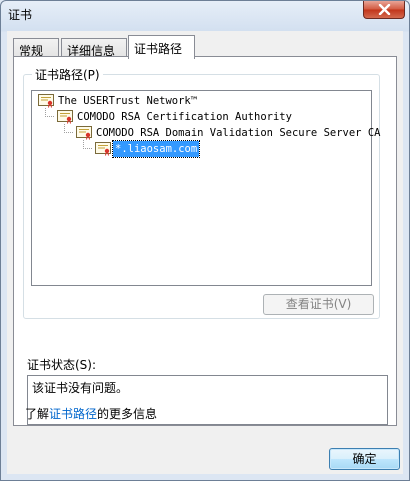  I want to click on window-title: 证书, so click(20, 15).